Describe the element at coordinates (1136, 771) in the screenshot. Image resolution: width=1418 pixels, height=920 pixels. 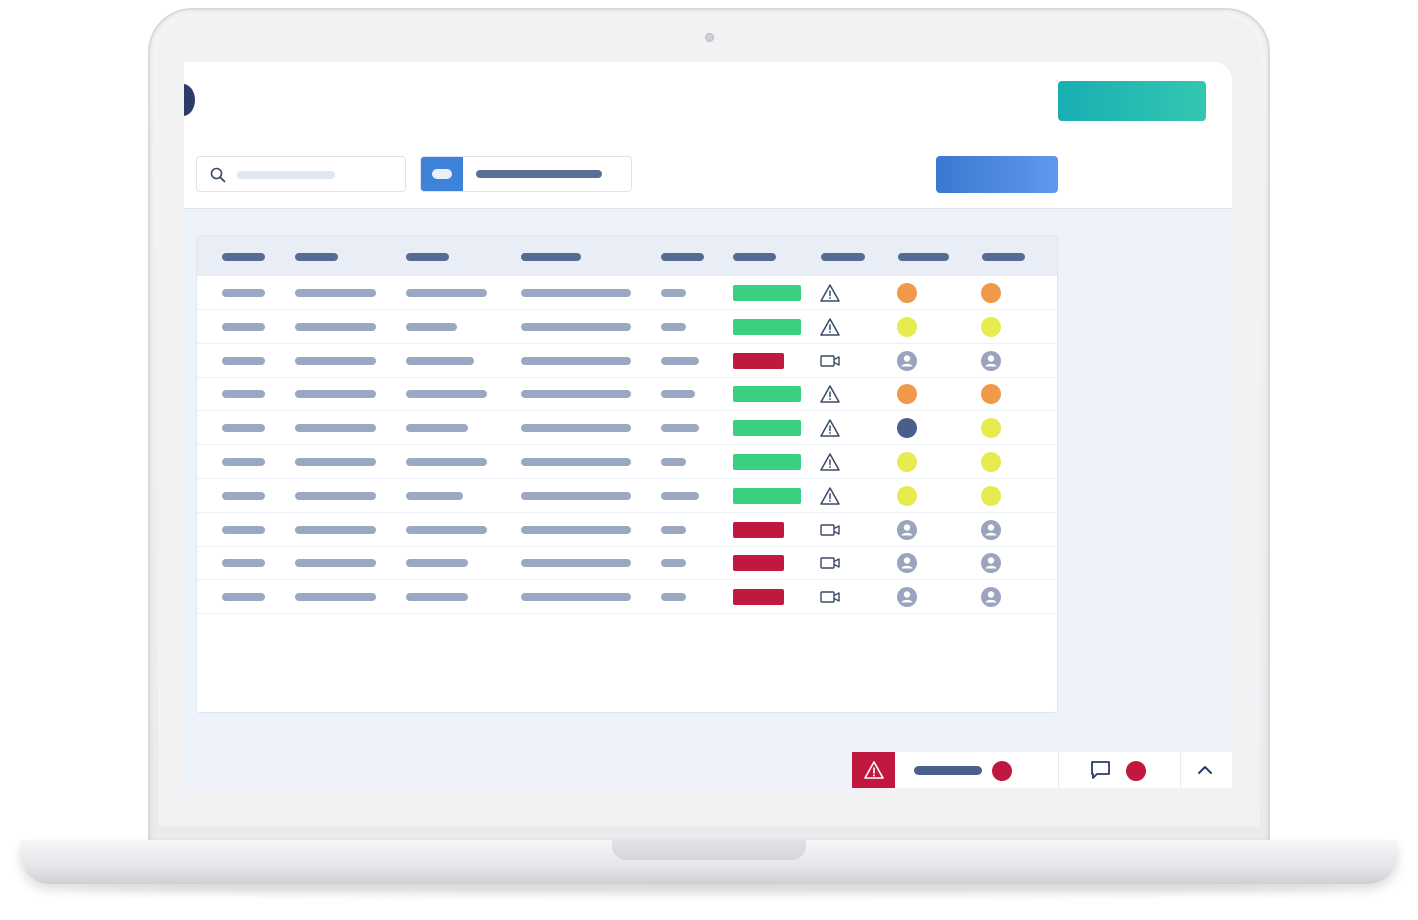
I see `chat-badge` at that location.